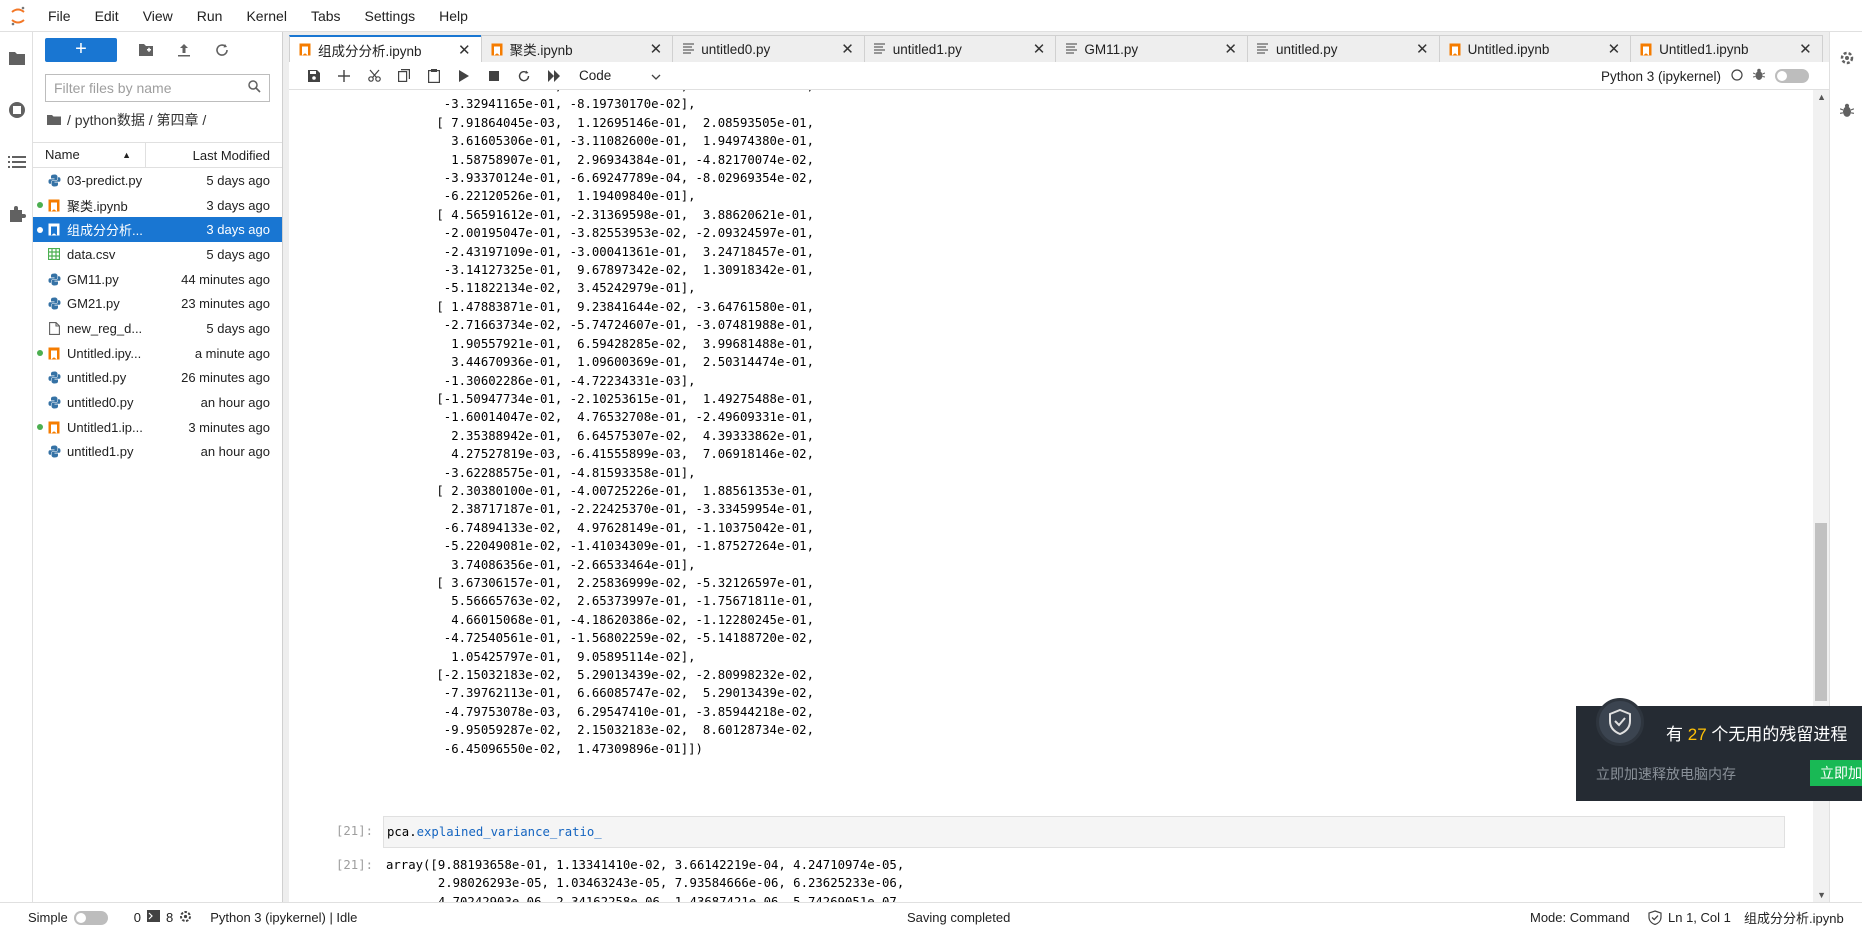  What do you see at coordinates (59, 16) in the screenshot?
I see `menu-file: File` at bounding box center [59, 16].